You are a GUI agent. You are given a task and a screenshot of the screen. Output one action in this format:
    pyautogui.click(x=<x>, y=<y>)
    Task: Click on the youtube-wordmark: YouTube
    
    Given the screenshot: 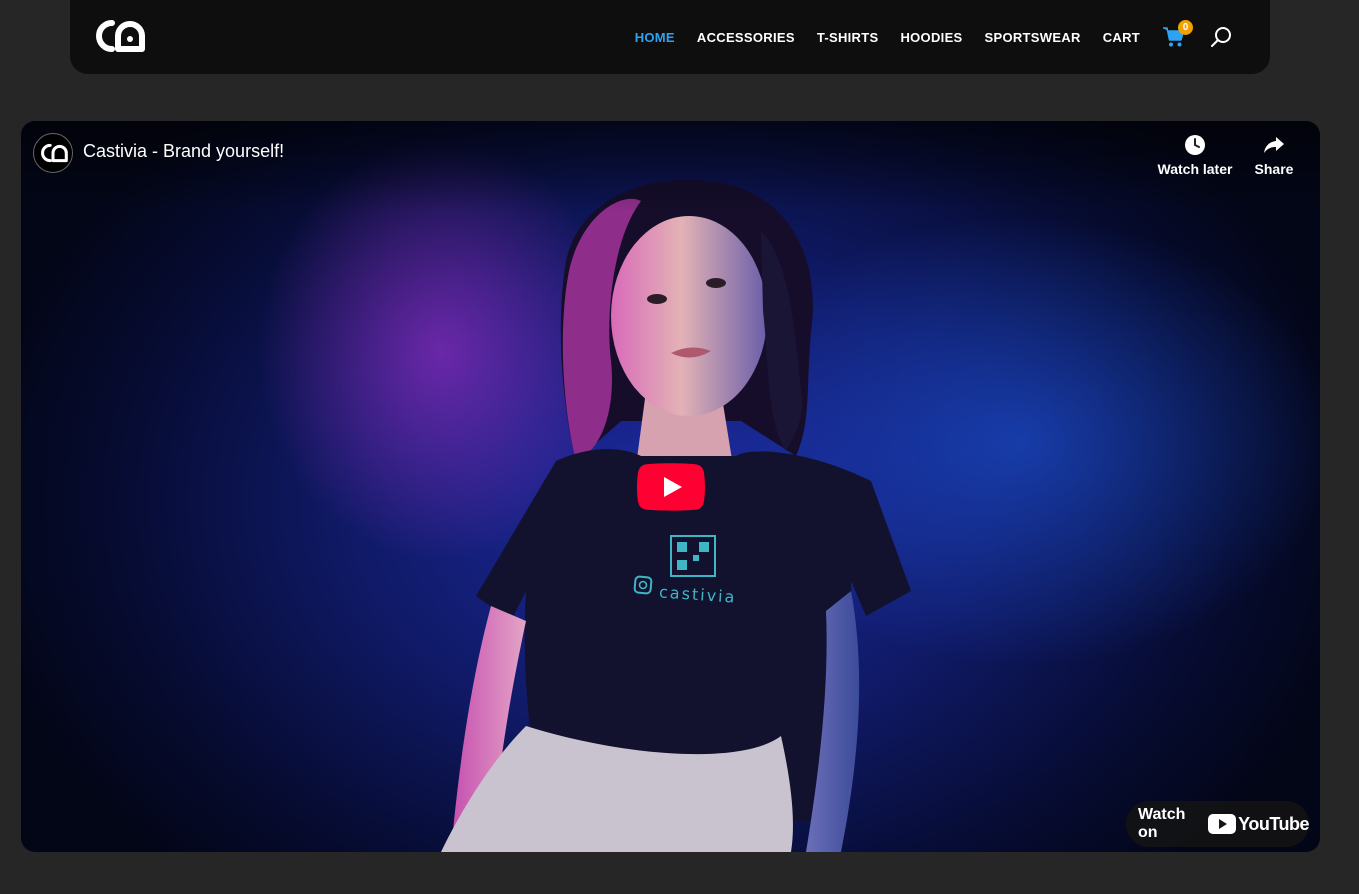 What is the action you would take?
    pyautogui.click(x=1273, y=823)
    